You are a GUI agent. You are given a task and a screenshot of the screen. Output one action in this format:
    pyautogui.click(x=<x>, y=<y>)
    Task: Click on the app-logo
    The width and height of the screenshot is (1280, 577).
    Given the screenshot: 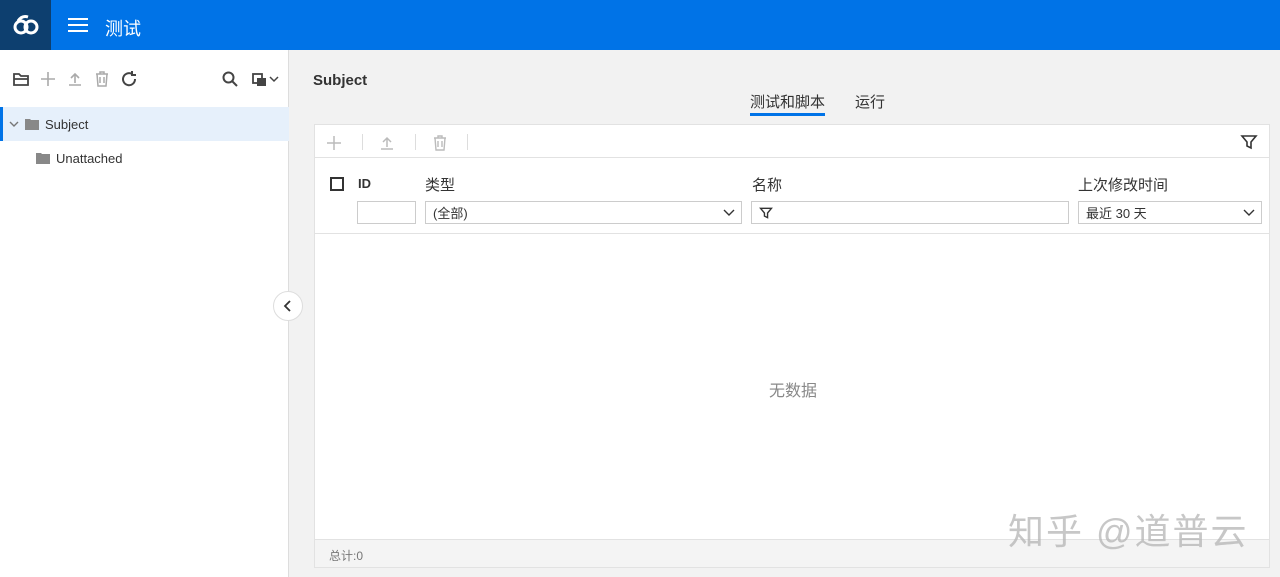 What is the action you would take?
    pyautogui.click(x=25, y=25)
    